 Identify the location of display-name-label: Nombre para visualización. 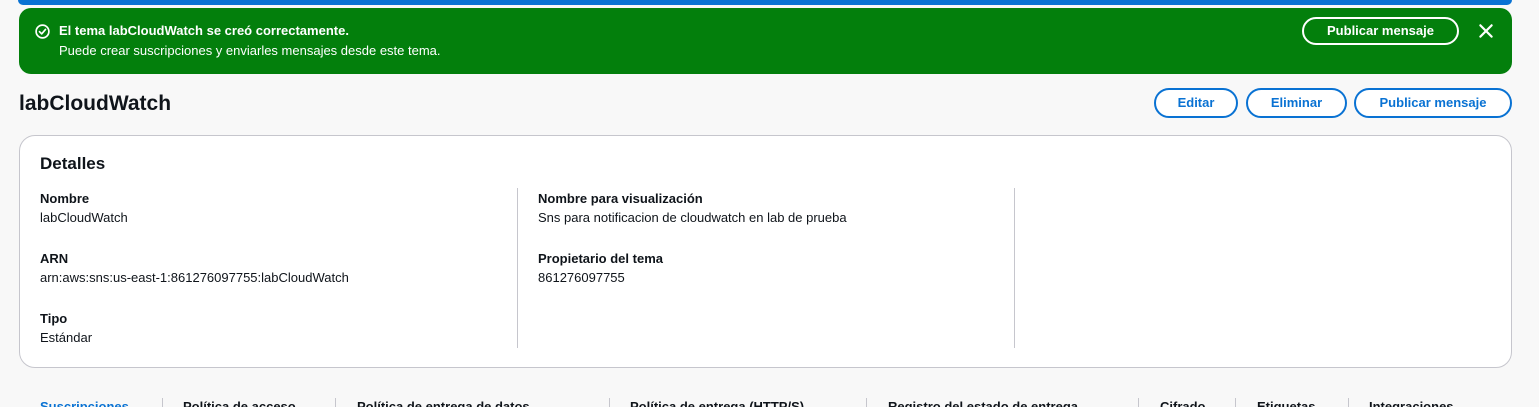
(620, 198).